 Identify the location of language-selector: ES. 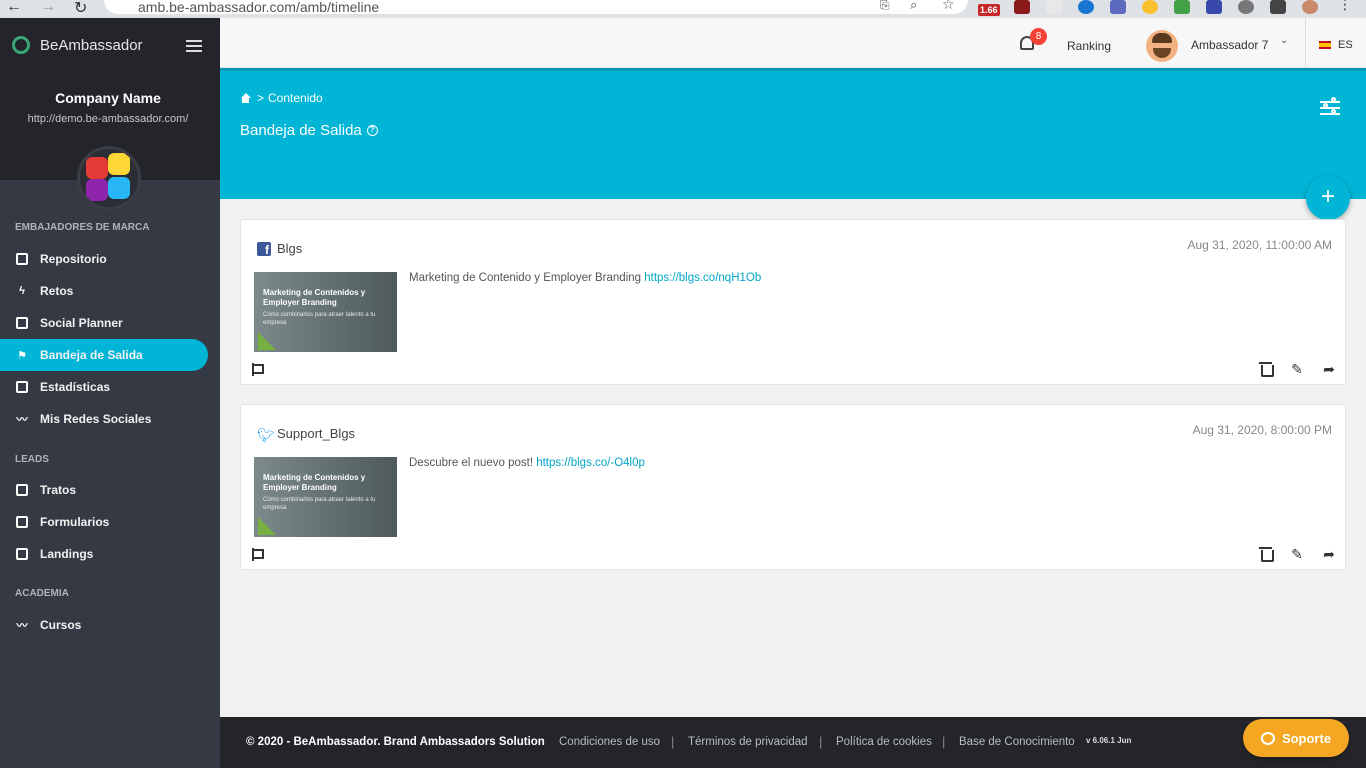
(1345, 45).